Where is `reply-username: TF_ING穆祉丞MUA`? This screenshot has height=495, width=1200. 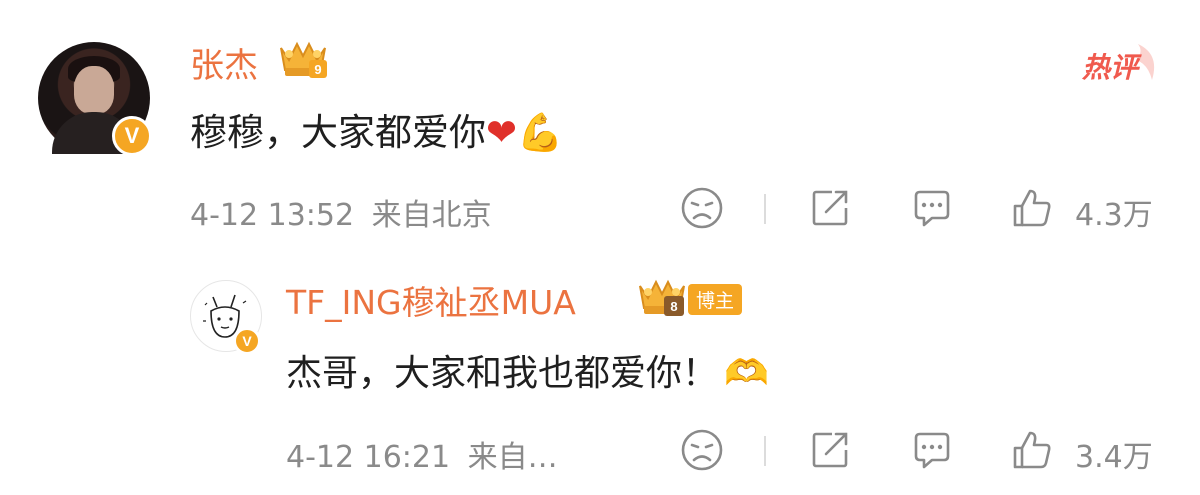 reply-username: TF_ING穆祉丞MUA is located at coordinates (431, 300).